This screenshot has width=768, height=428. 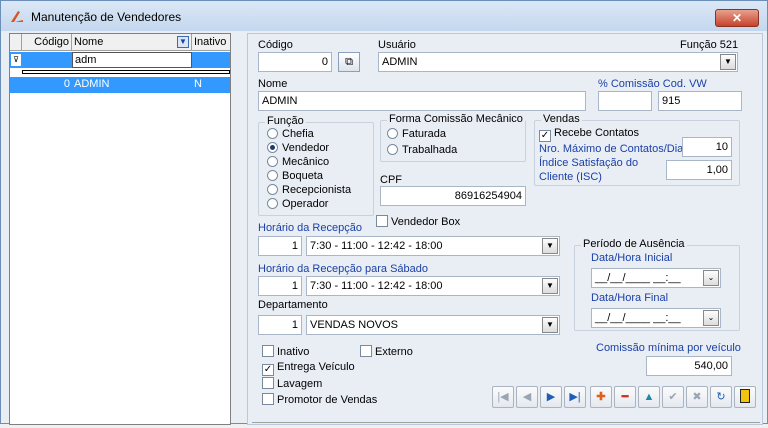 I want to click on column-inativo: Inativo, so click(x=211, y=42).